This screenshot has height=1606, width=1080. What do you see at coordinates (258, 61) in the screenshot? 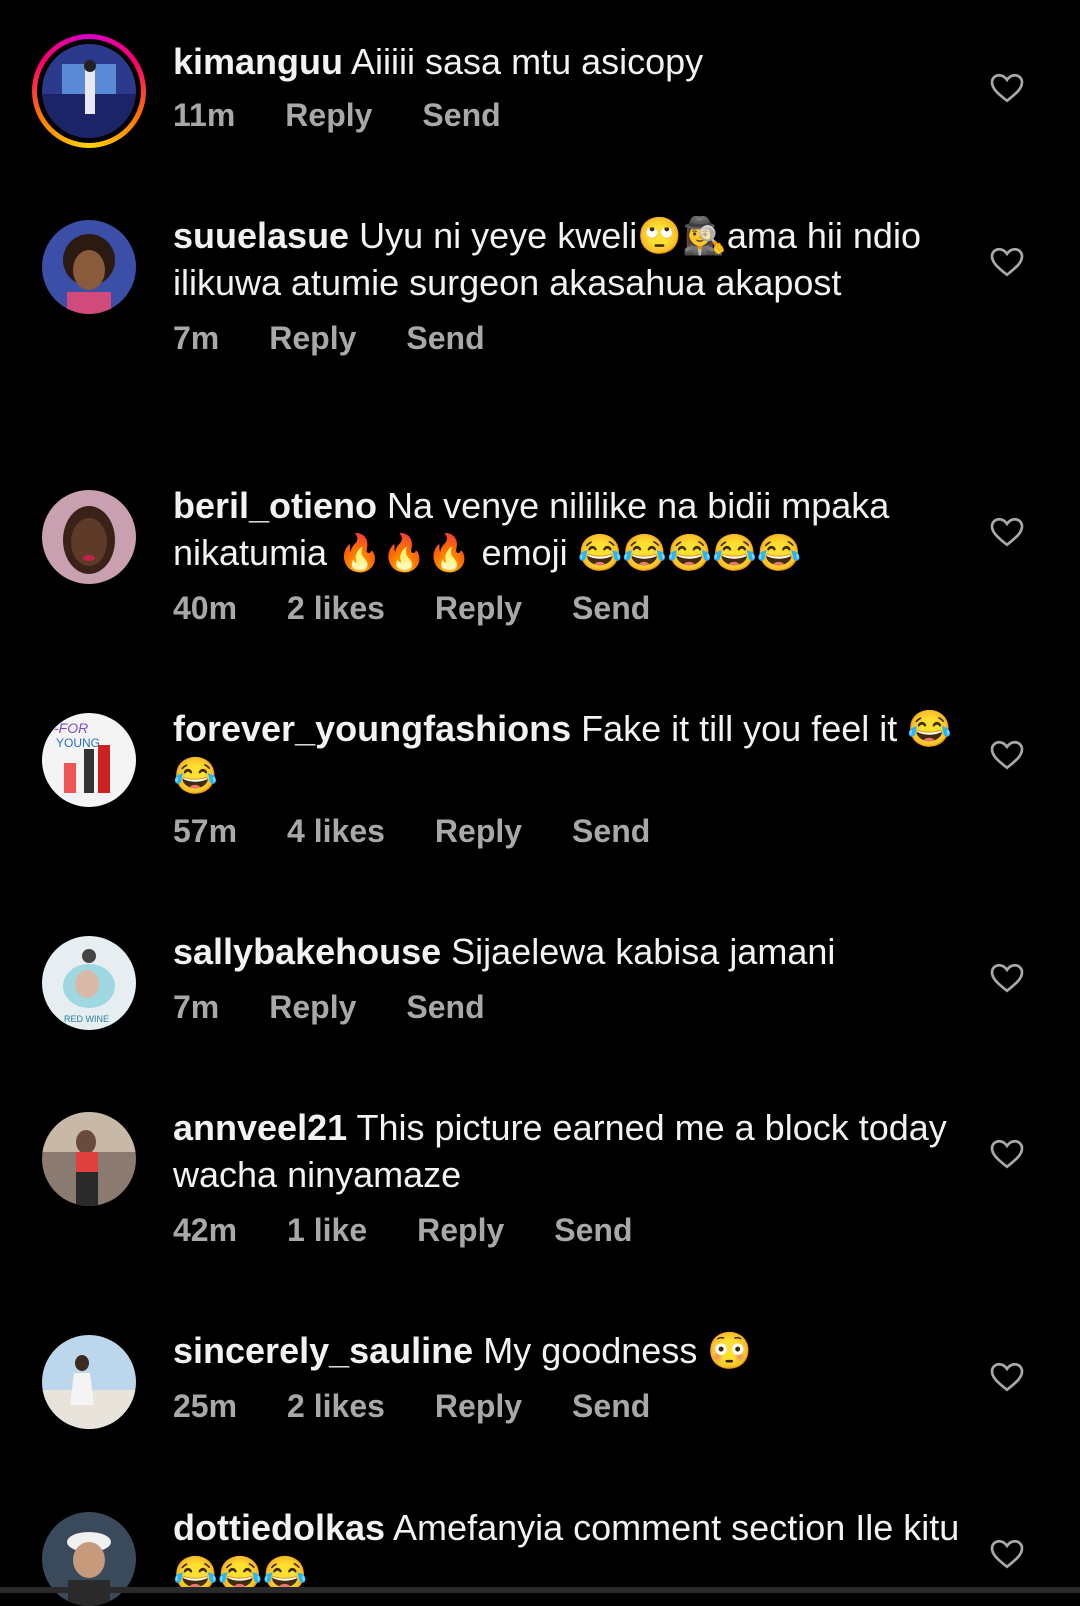
I see `comment-username: kimanguu` at bounding box center [258, 61].